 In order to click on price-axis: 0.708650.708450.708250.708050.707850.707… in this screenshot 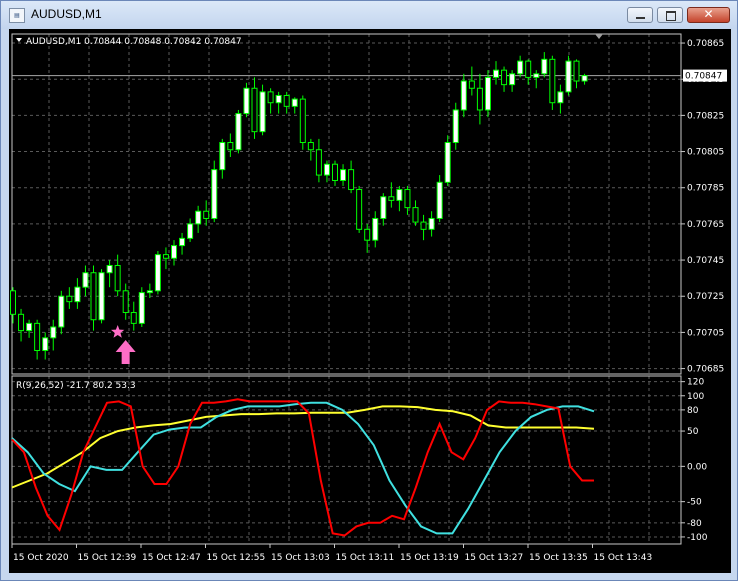, I will do `click(704, 207)`.